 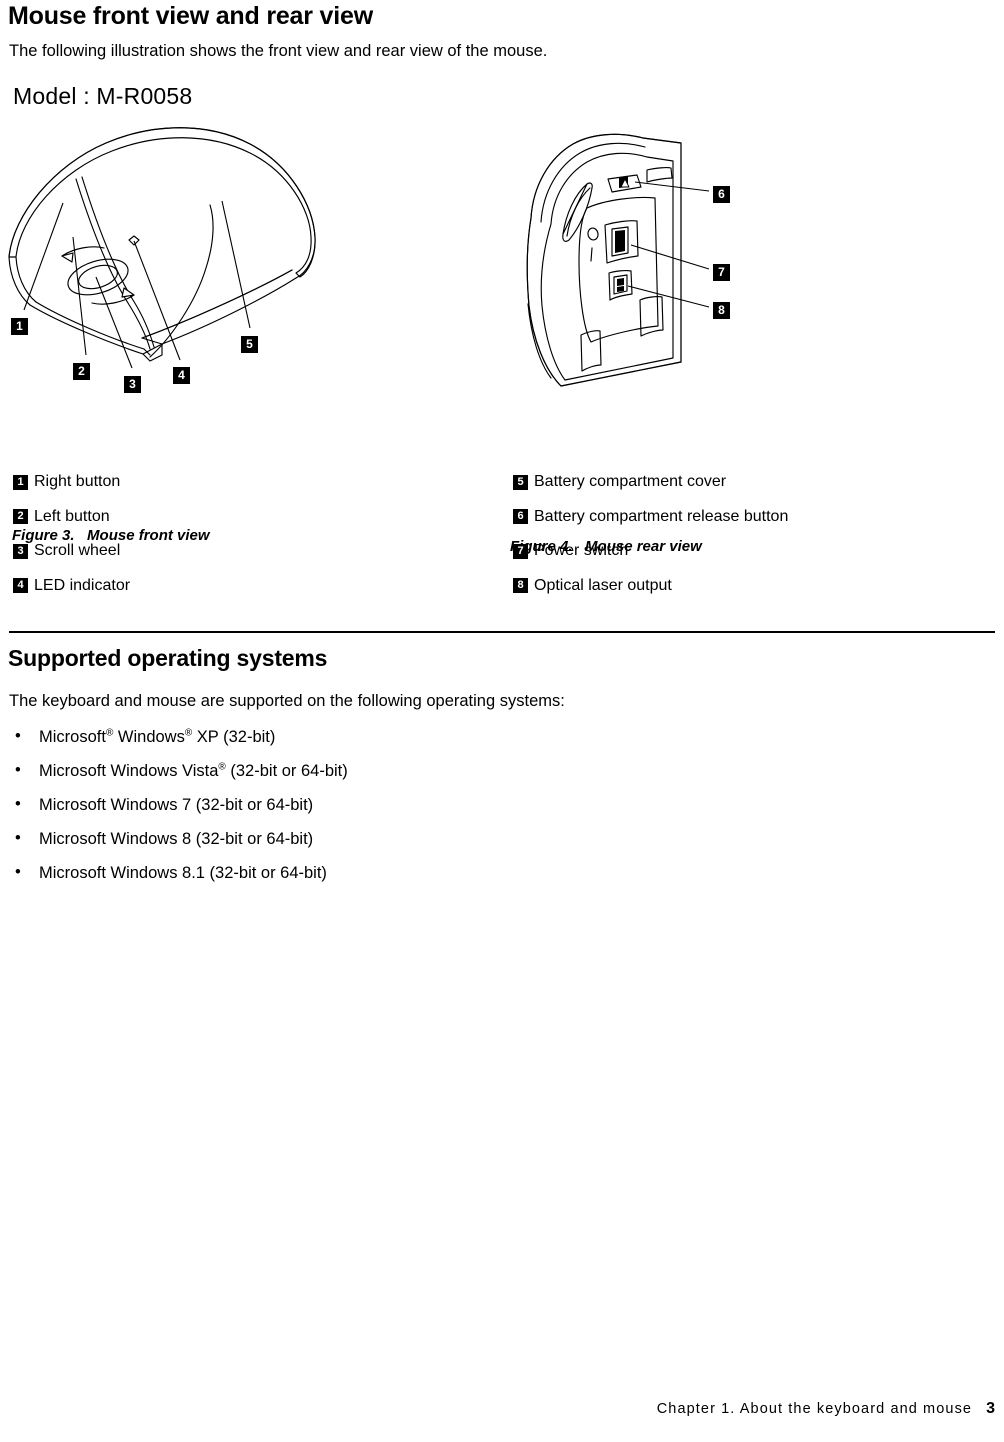 I want to click on legend-badge-4: 4, so click(x=20, y=586).